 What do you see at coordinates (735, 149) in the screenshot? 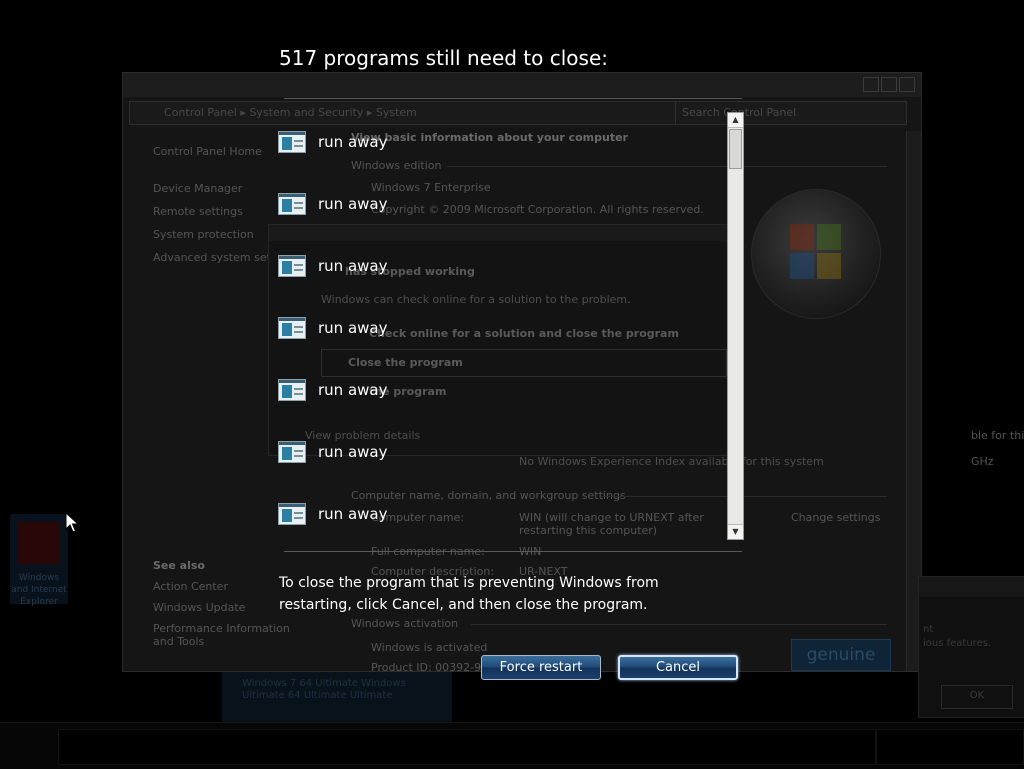
I see `scroll-thumb` at bounding box center [735, 149].